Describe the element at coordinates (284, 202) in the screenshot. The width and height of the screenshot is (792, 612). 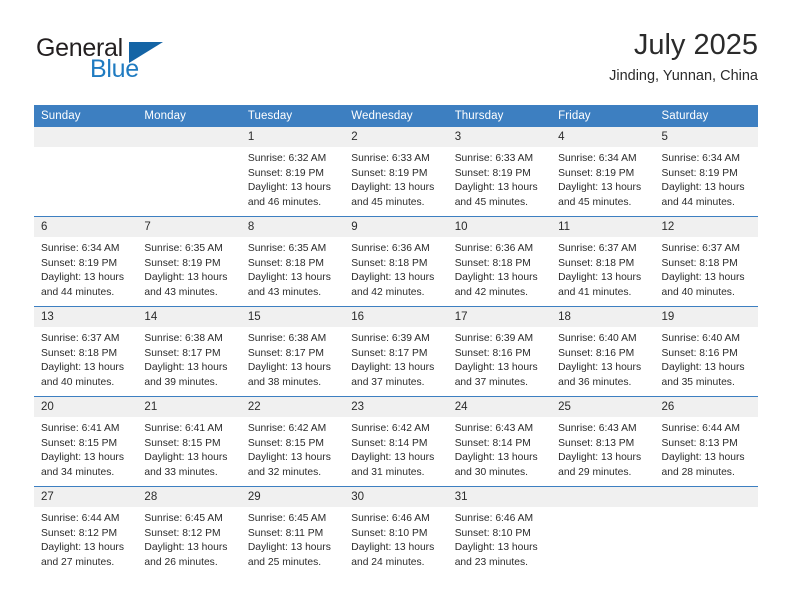
I see `daylight-text-line2: and 46 minutes.` at that location.